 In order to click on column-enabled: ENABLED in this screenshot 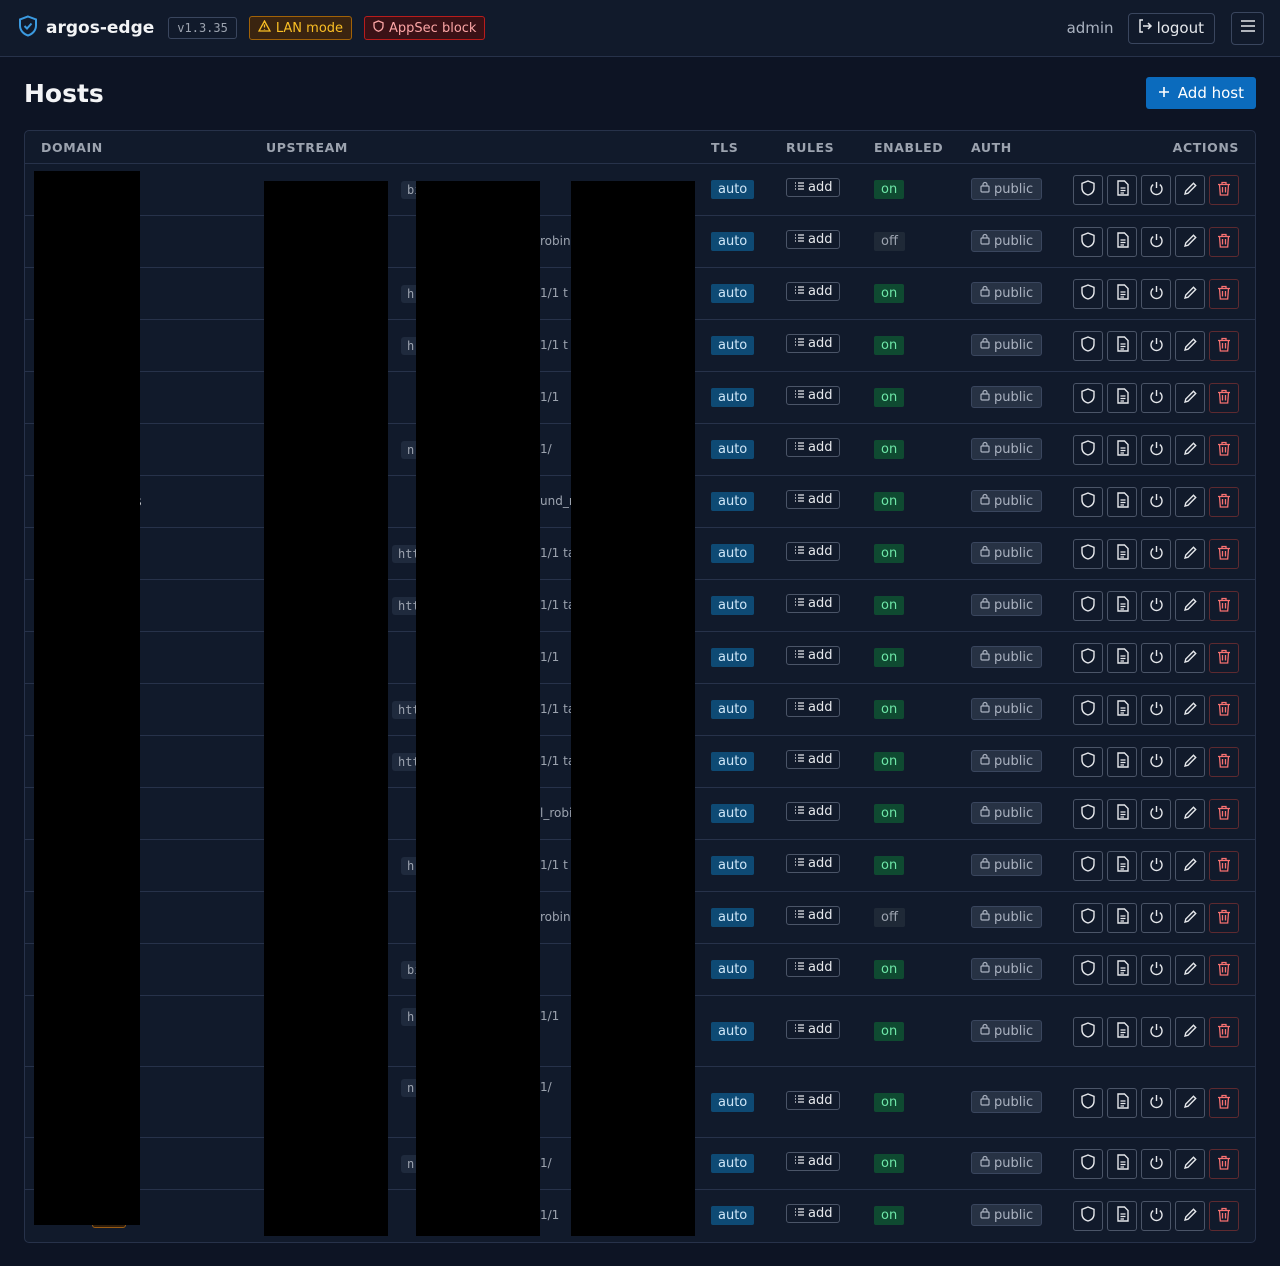, I will do `click(908, 147)`.